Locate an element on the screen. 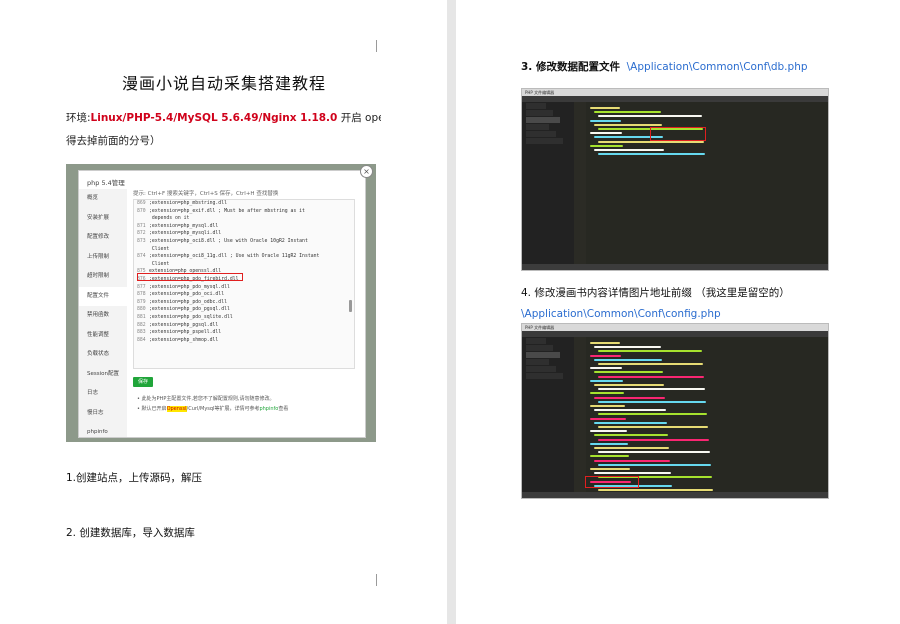 The width and height of the screenshot is (900, 624). code-line: 871 ;extension=php_mysql.dll is located at coordinates (178, 226).